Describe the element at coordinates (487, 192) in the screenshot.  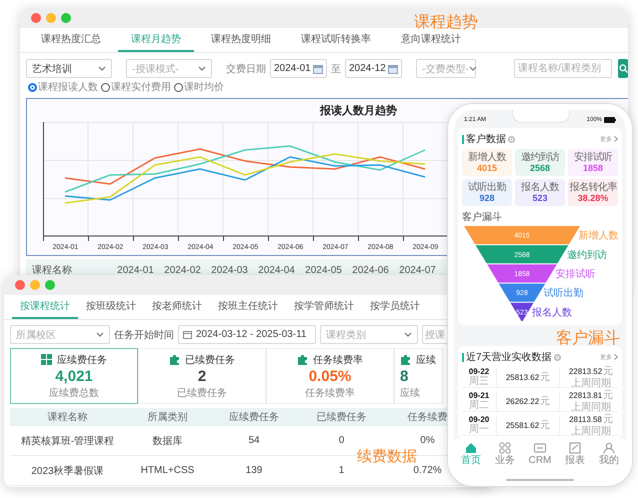
I see `metric-card: 试听出勤 928` at that location.